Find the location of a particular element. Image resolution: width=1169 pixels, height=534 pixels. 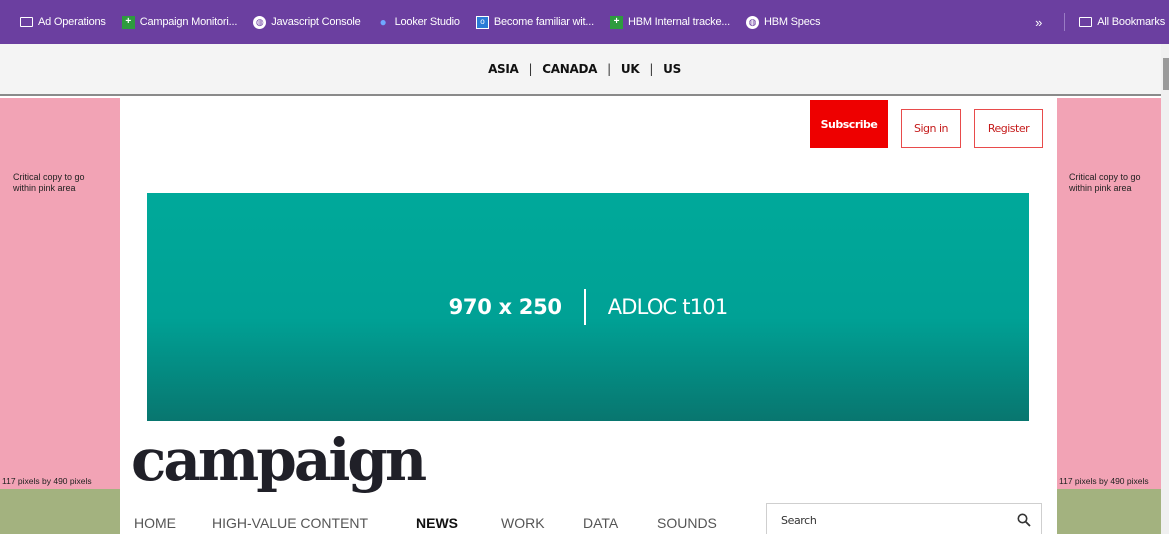

ad-location-label: ADLOC t101 is located at coordinates (667, 307).